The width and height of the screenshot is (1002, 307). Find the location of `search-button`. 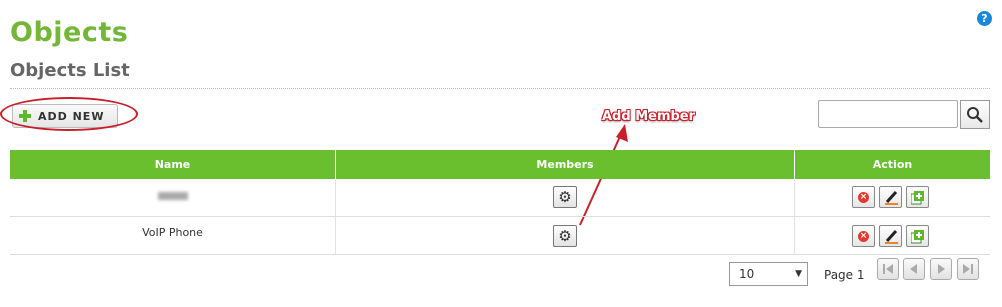

search-button is located at coordinates (975, 114).